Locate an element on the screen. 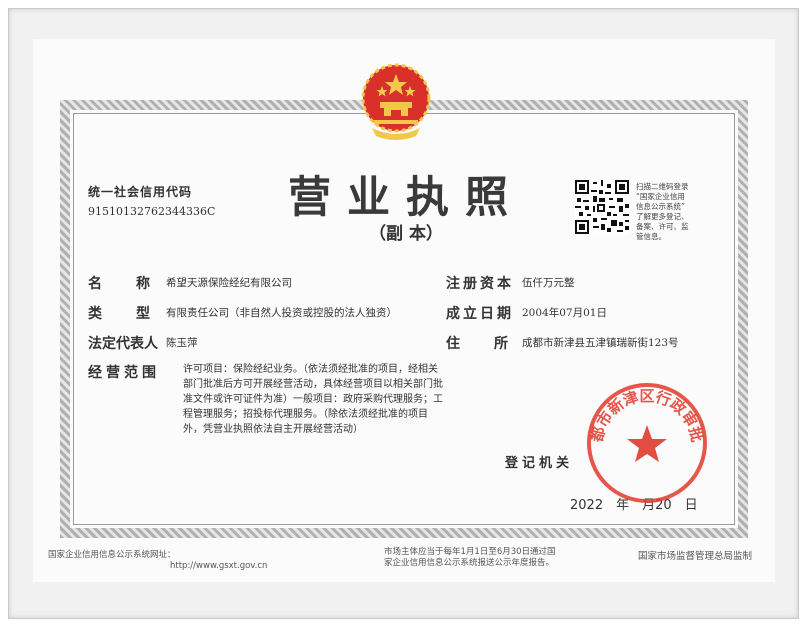 This screenshot has width=807, height=627. qr-code-icon is located at coordinates (602, 207).